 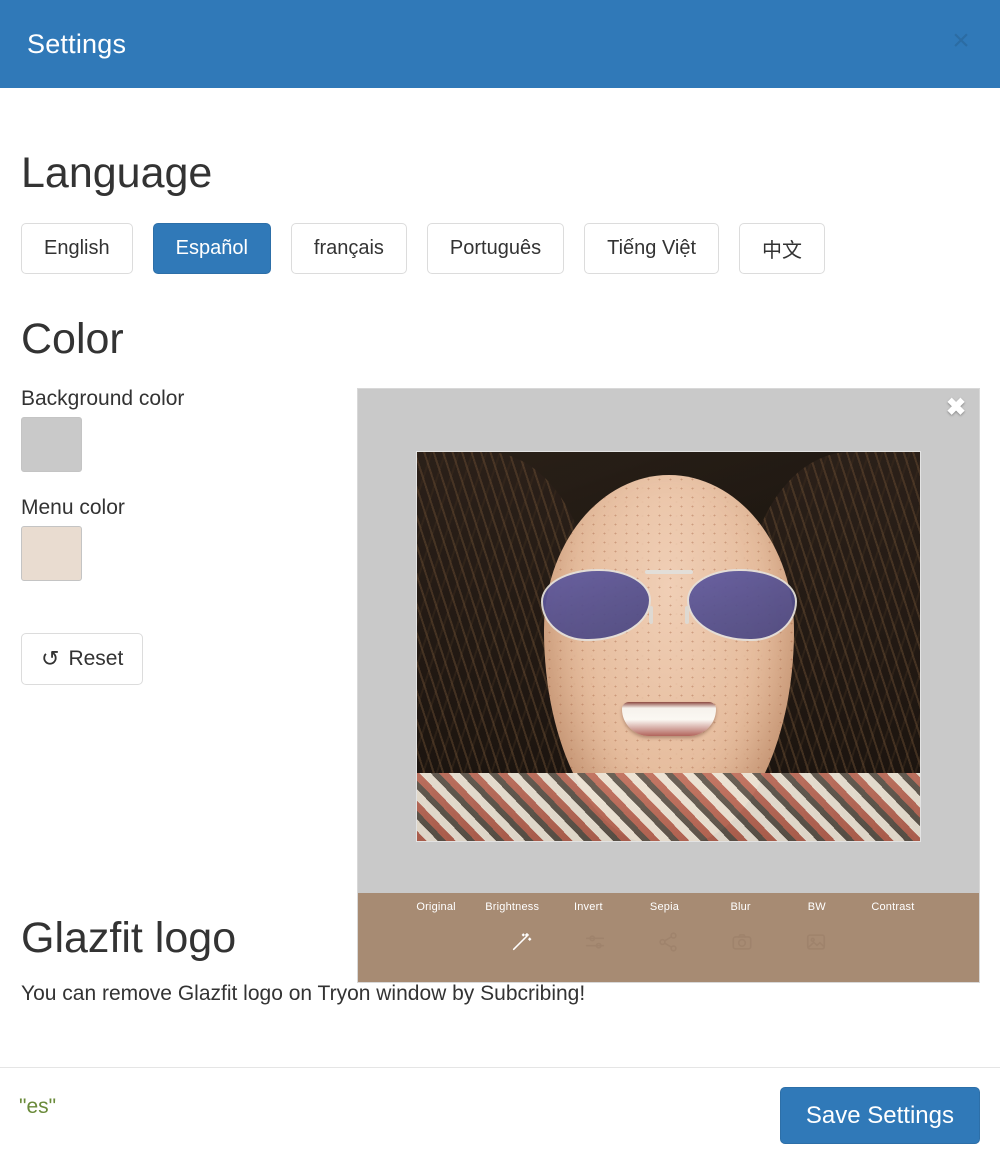 I want to click on filter-sepia: Sepia, so click(x=664, y=907).